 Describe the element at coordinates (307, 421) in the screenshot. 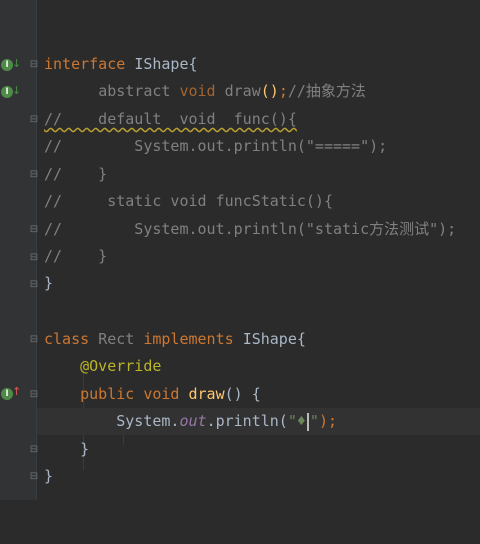

I see `text-caret` at that location.